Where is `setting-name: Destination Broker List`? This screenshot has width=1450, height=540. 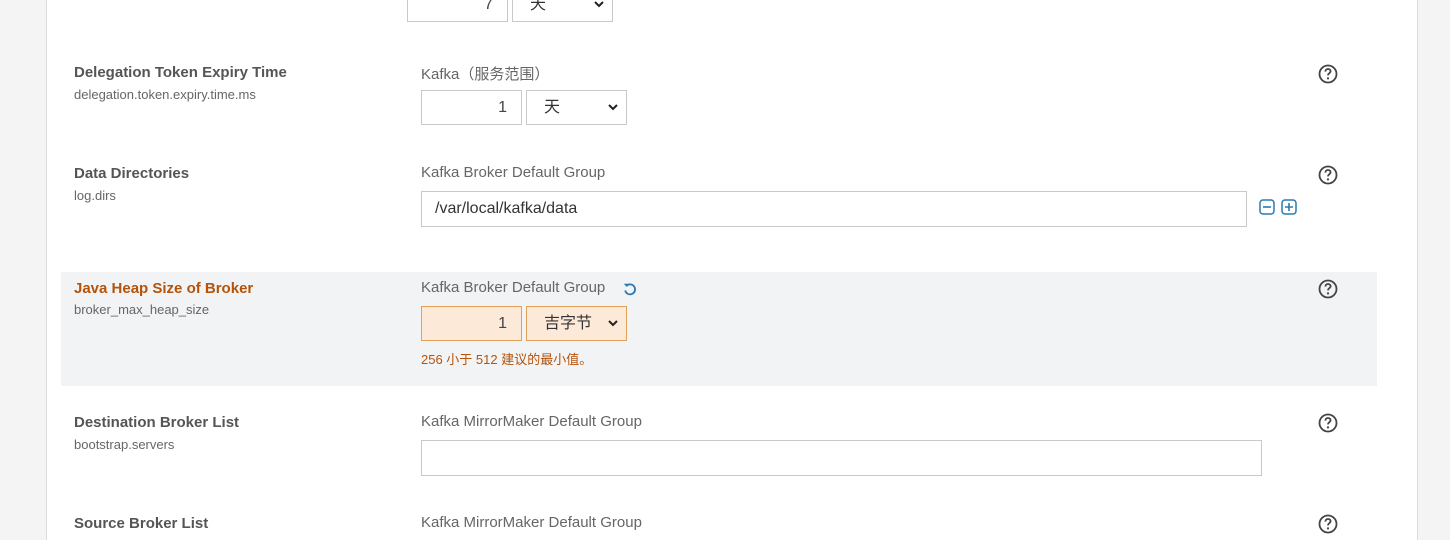
setting-name: Destination Broker List is located at coordinates (157, 422).